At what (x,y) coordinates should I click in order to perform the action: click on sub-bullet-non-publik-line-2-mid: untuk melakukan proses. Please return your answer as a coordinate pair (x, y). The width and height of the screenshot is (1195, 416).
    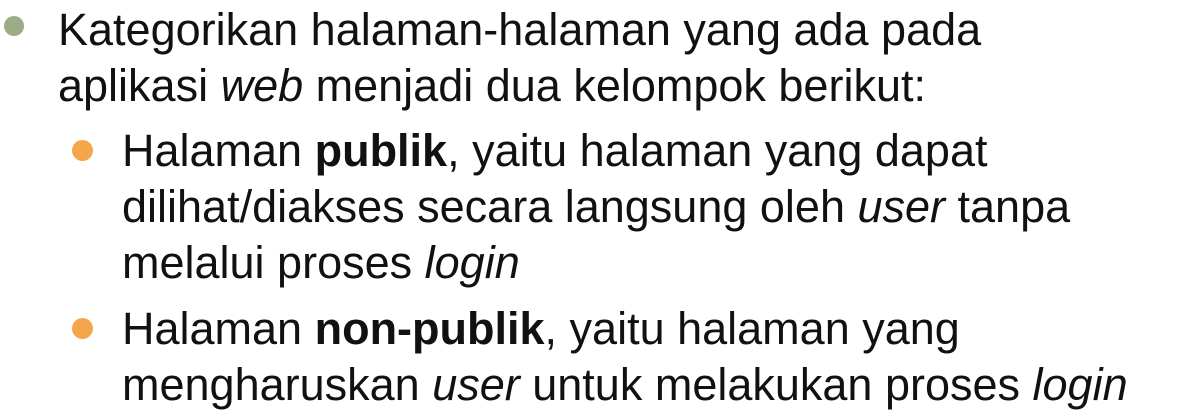
    Looking at the image, I should click on (776, 384).